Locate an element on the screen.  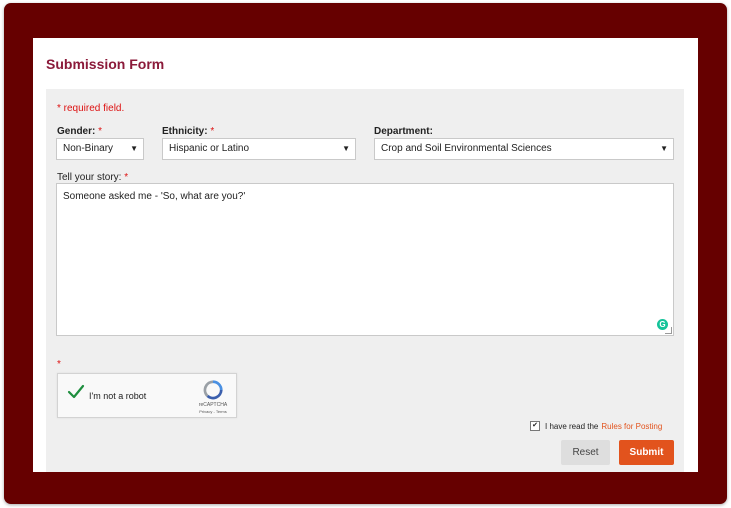
required-note: * required field. is located at coordinates (91, 108).